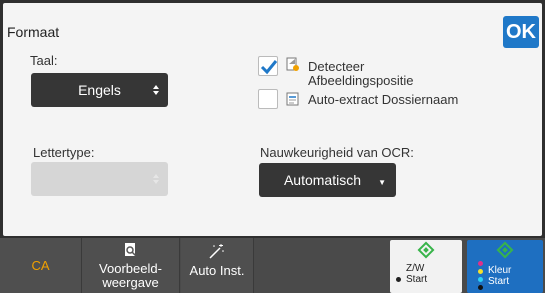 This screenshot has width=545, height=293. Describe the element at coordinates (217, 270) in the screenshot. I see `auto-inst-label: Auto Inst.` at that location.